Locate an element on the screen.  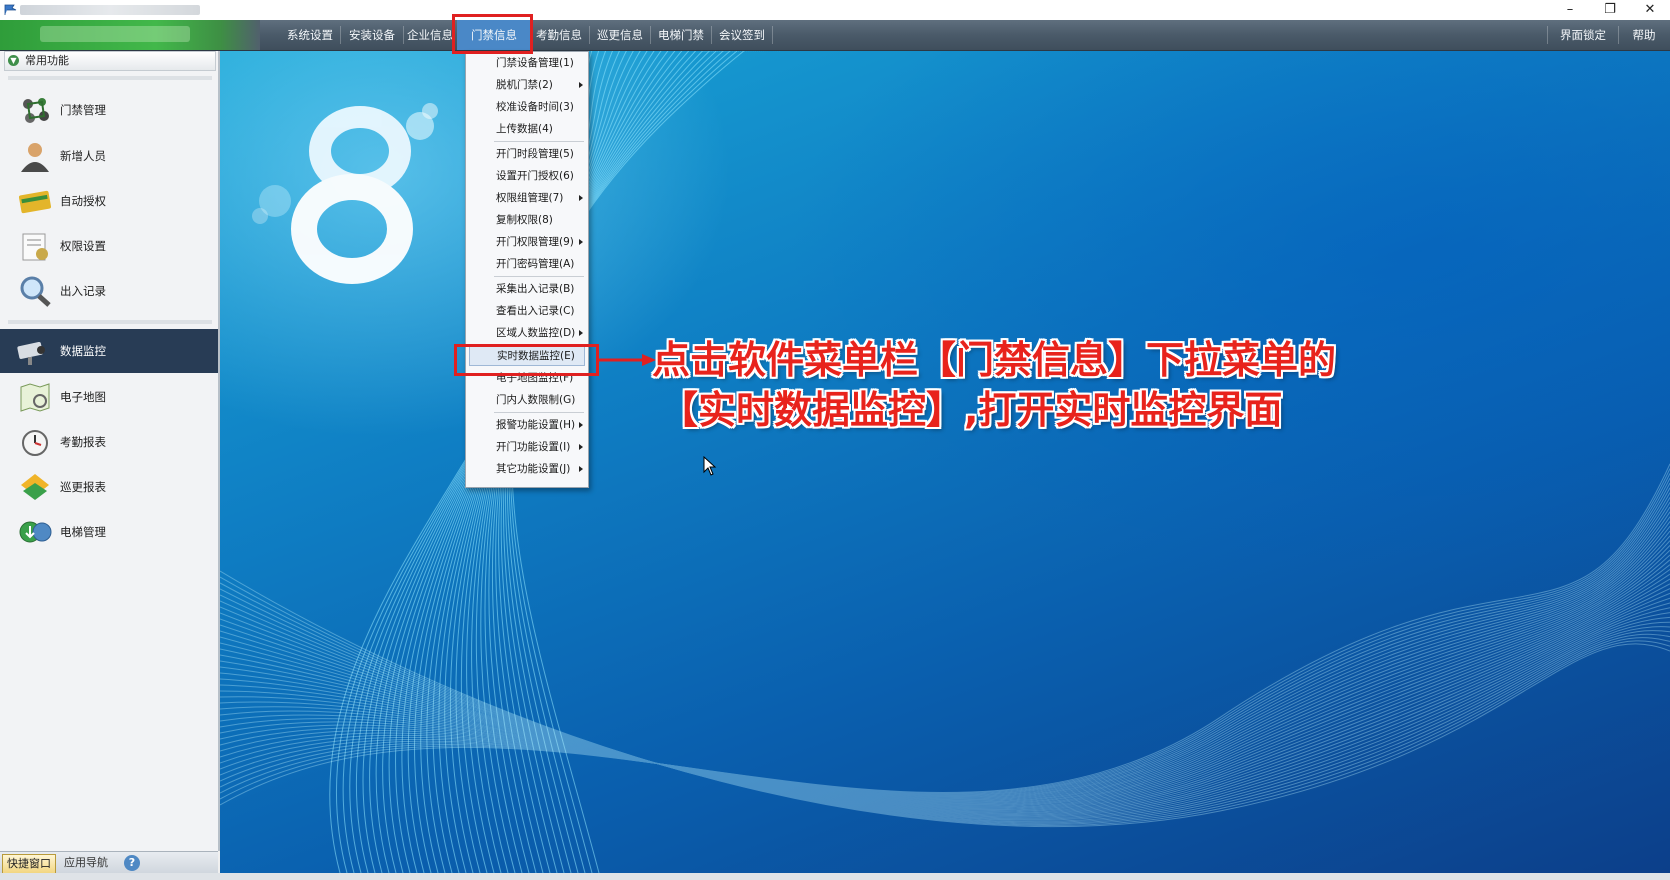
sidebar-header-label: 常用功能 is located at coordinates (47, 60).